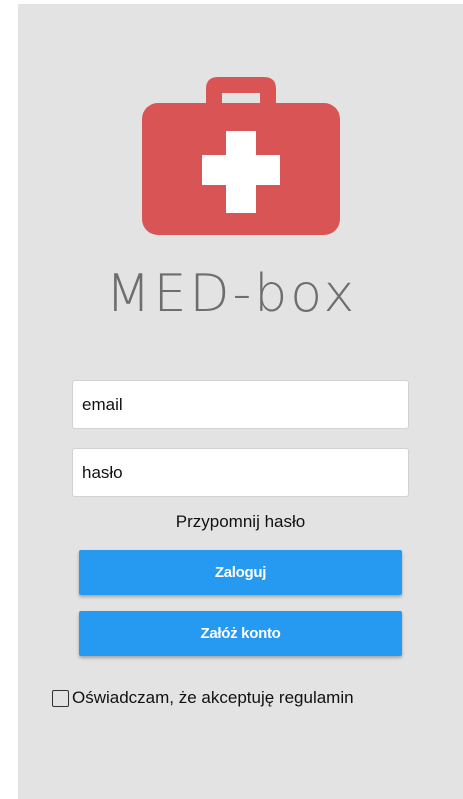 The width and height of the screenshot is (463, 799). I want to click on app-logo-text: MED-box, so click(231, 294).